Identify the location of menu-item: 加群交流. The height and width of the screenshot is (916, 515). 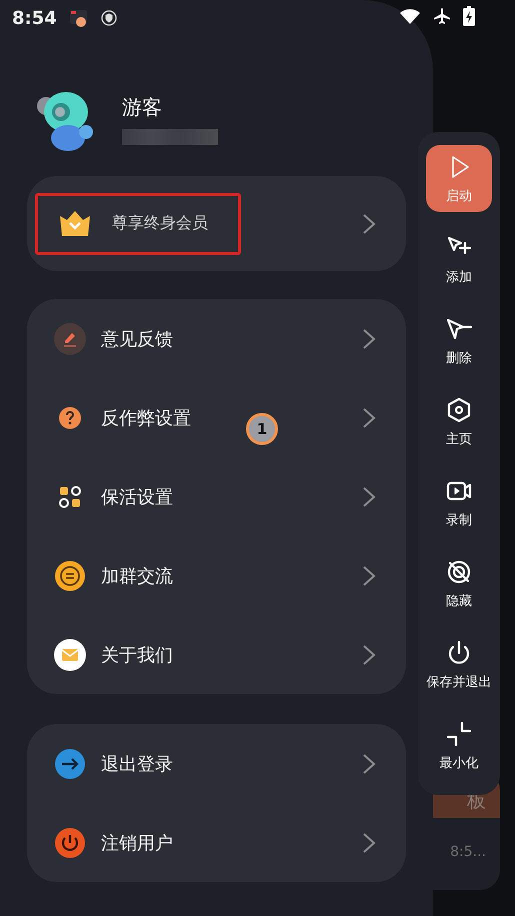
(113, 575).